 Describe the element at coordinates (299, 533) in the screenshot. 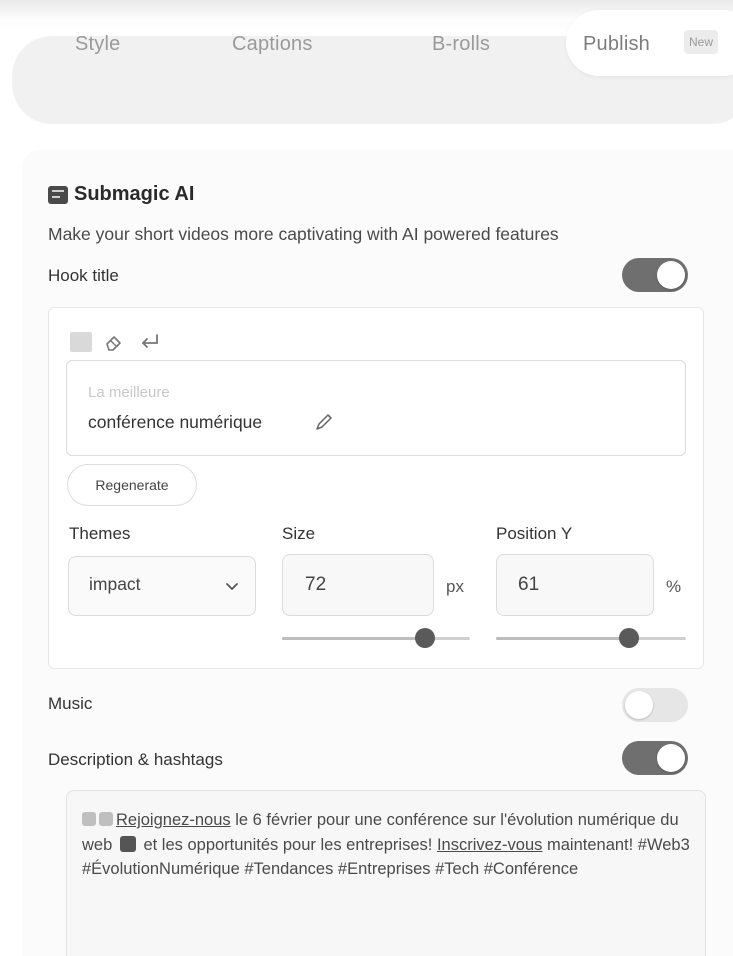

I see `size-label: Size` at that location.